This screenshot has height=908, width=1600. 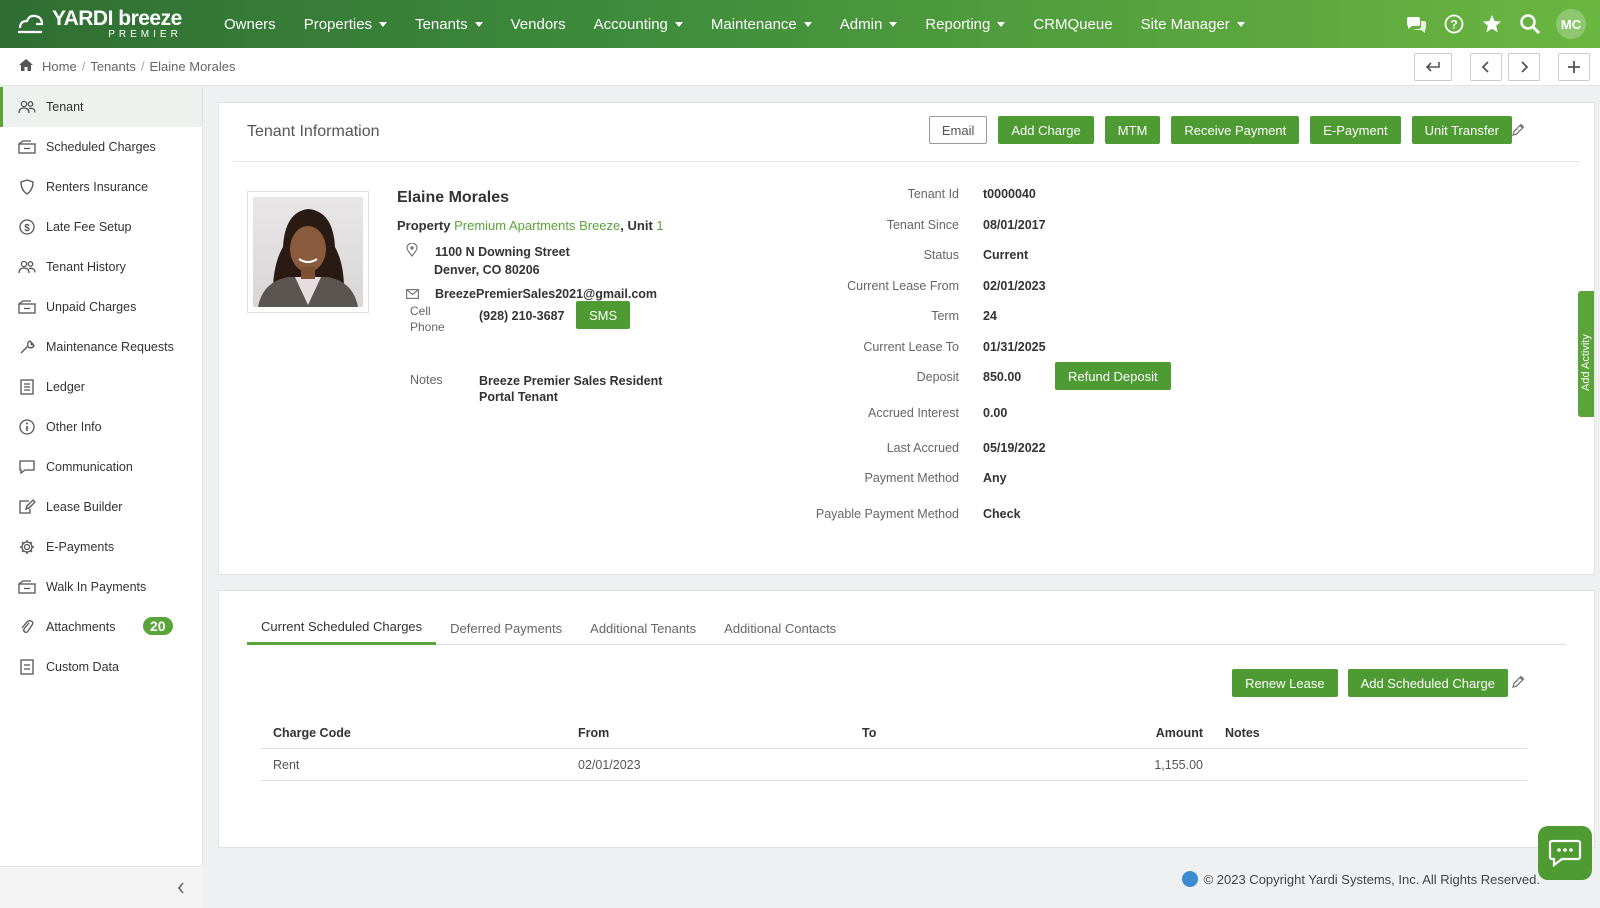 I want to click on detail-row-payment-method: Payment Method Any, so click(x=1029, y=481).